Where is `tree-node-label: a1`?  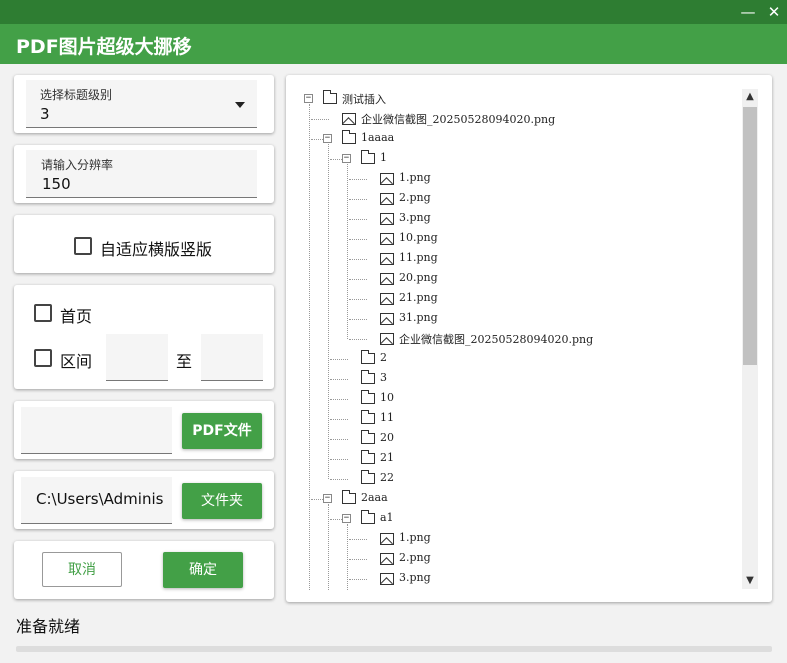 tree-node-label: a1 is located at coordinates (387, 517).